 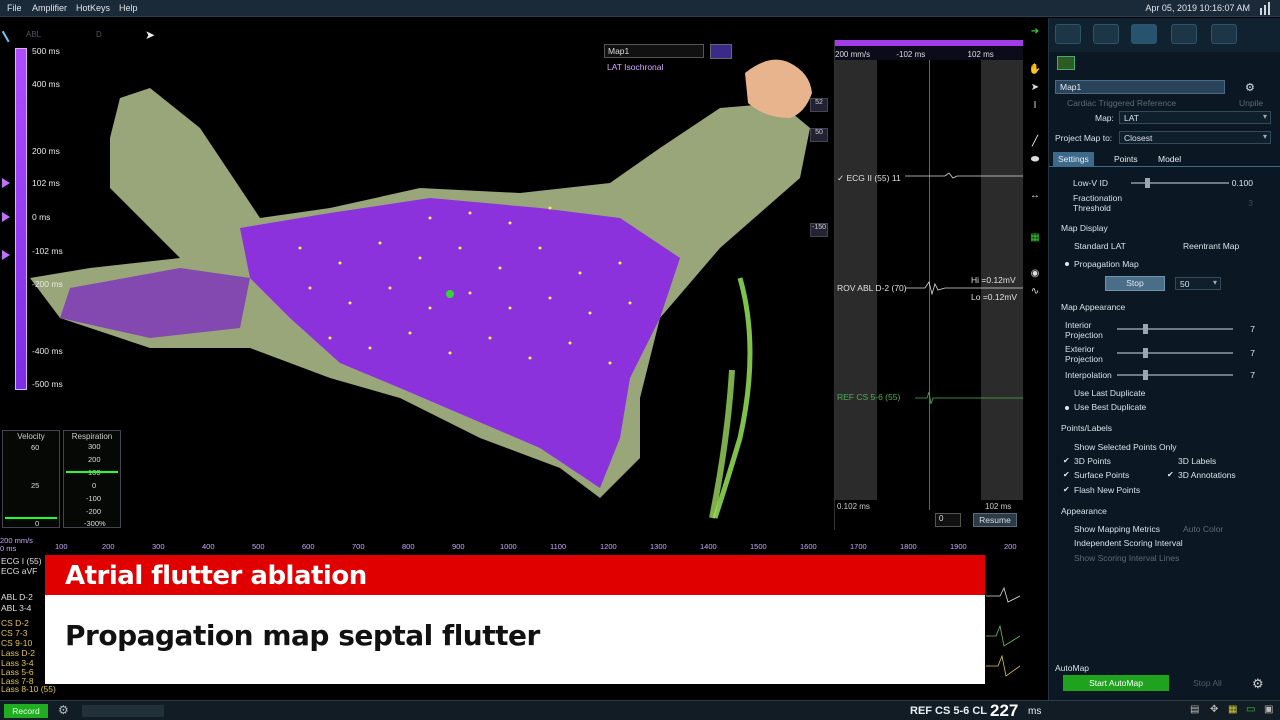 I want to click on sphere-module-icon, so click(x=1106, y=34).